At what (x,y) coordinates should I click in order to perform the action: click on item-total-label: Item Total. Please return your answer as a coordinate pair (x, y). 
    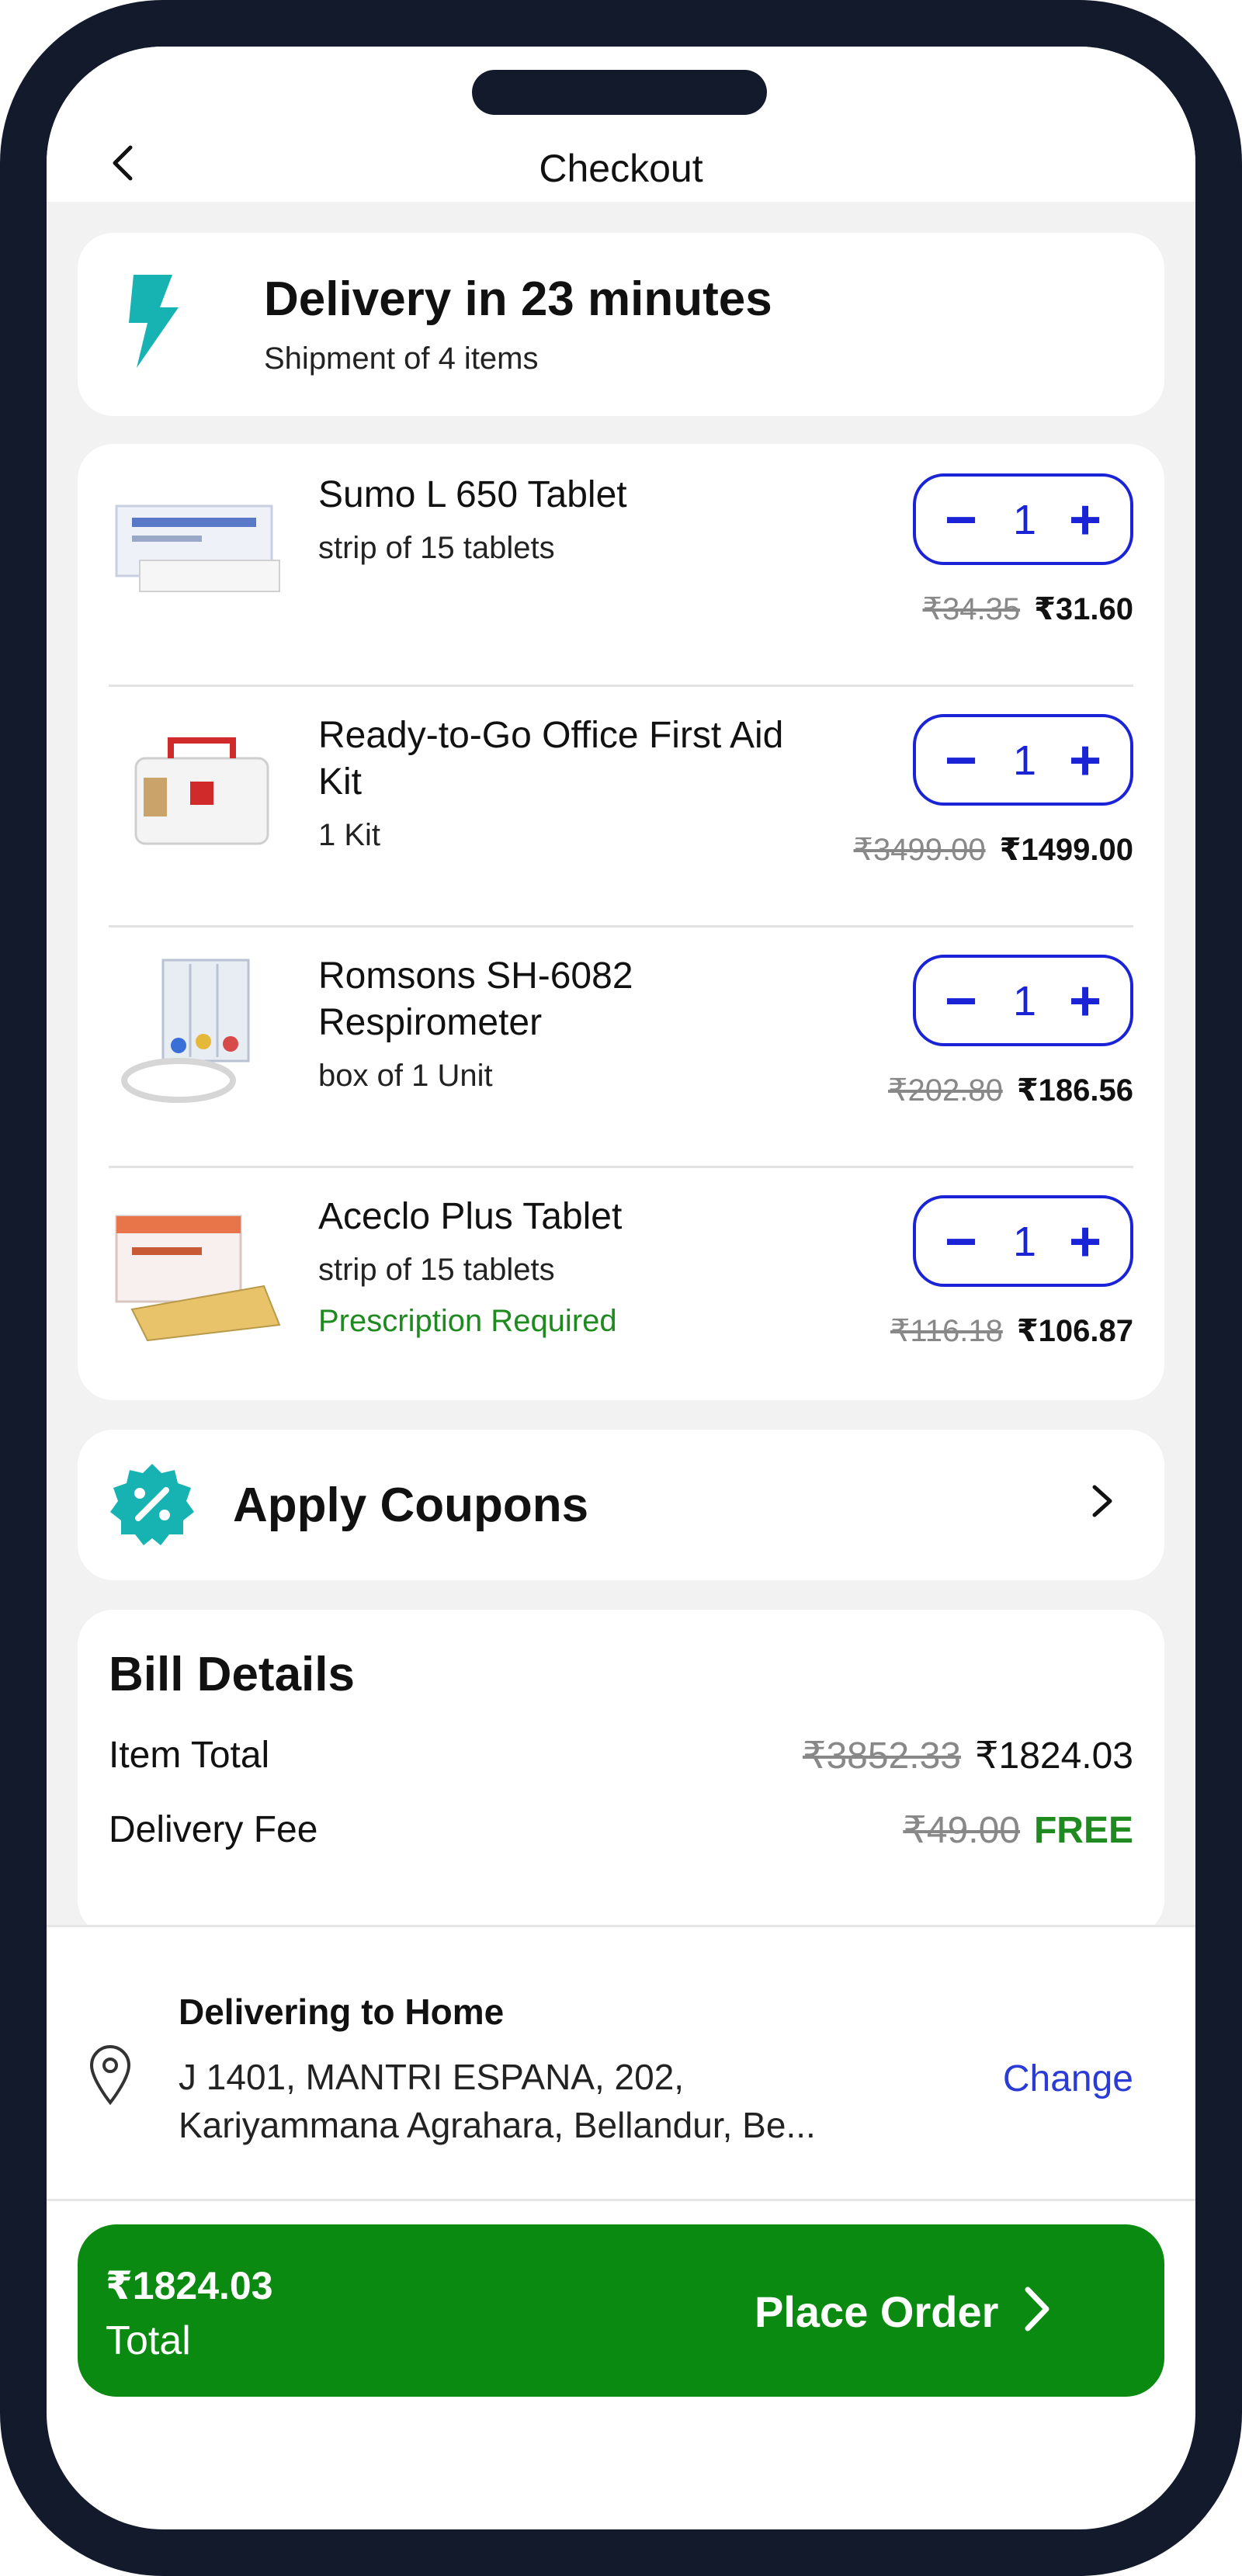
    Looking at the image, I should click on (189, 1755).